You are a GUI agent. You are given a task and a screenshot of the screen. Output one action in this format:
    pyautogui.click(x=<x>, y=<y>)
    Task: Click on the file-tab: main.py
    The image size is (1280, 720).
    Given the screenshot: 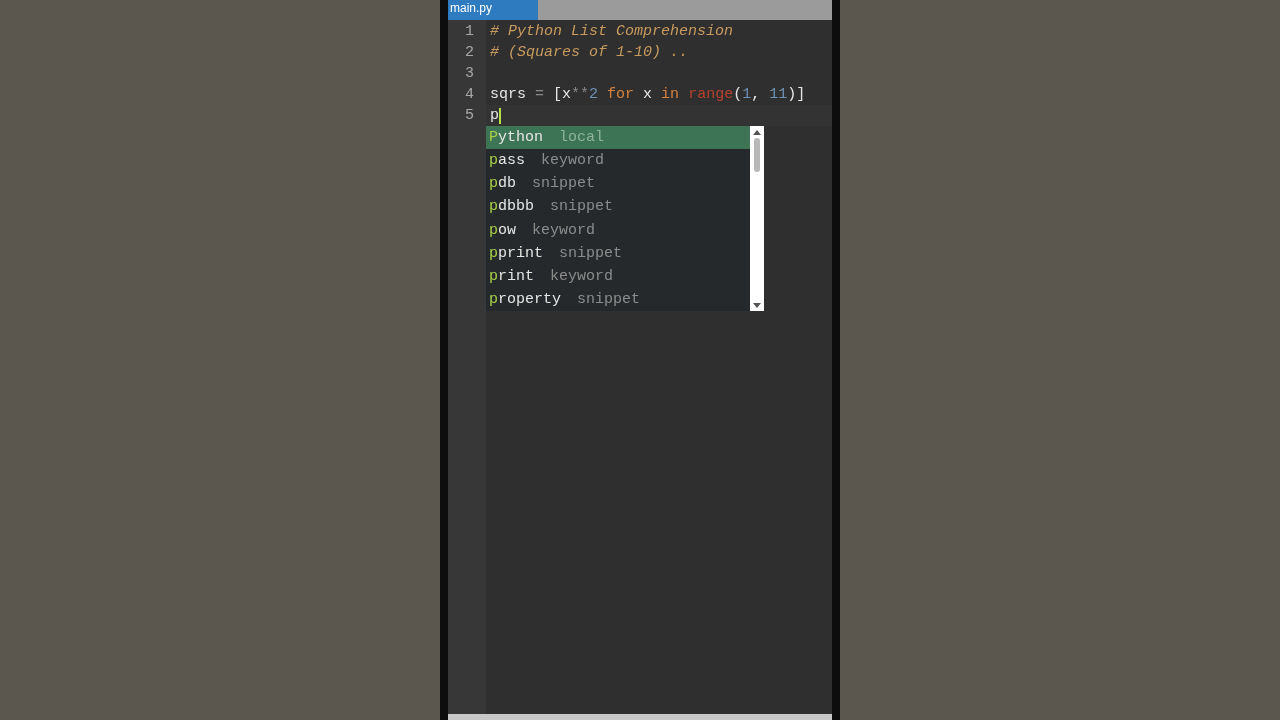 What is the action you would take?
    pyautogui.click(x=493, y=10)
    